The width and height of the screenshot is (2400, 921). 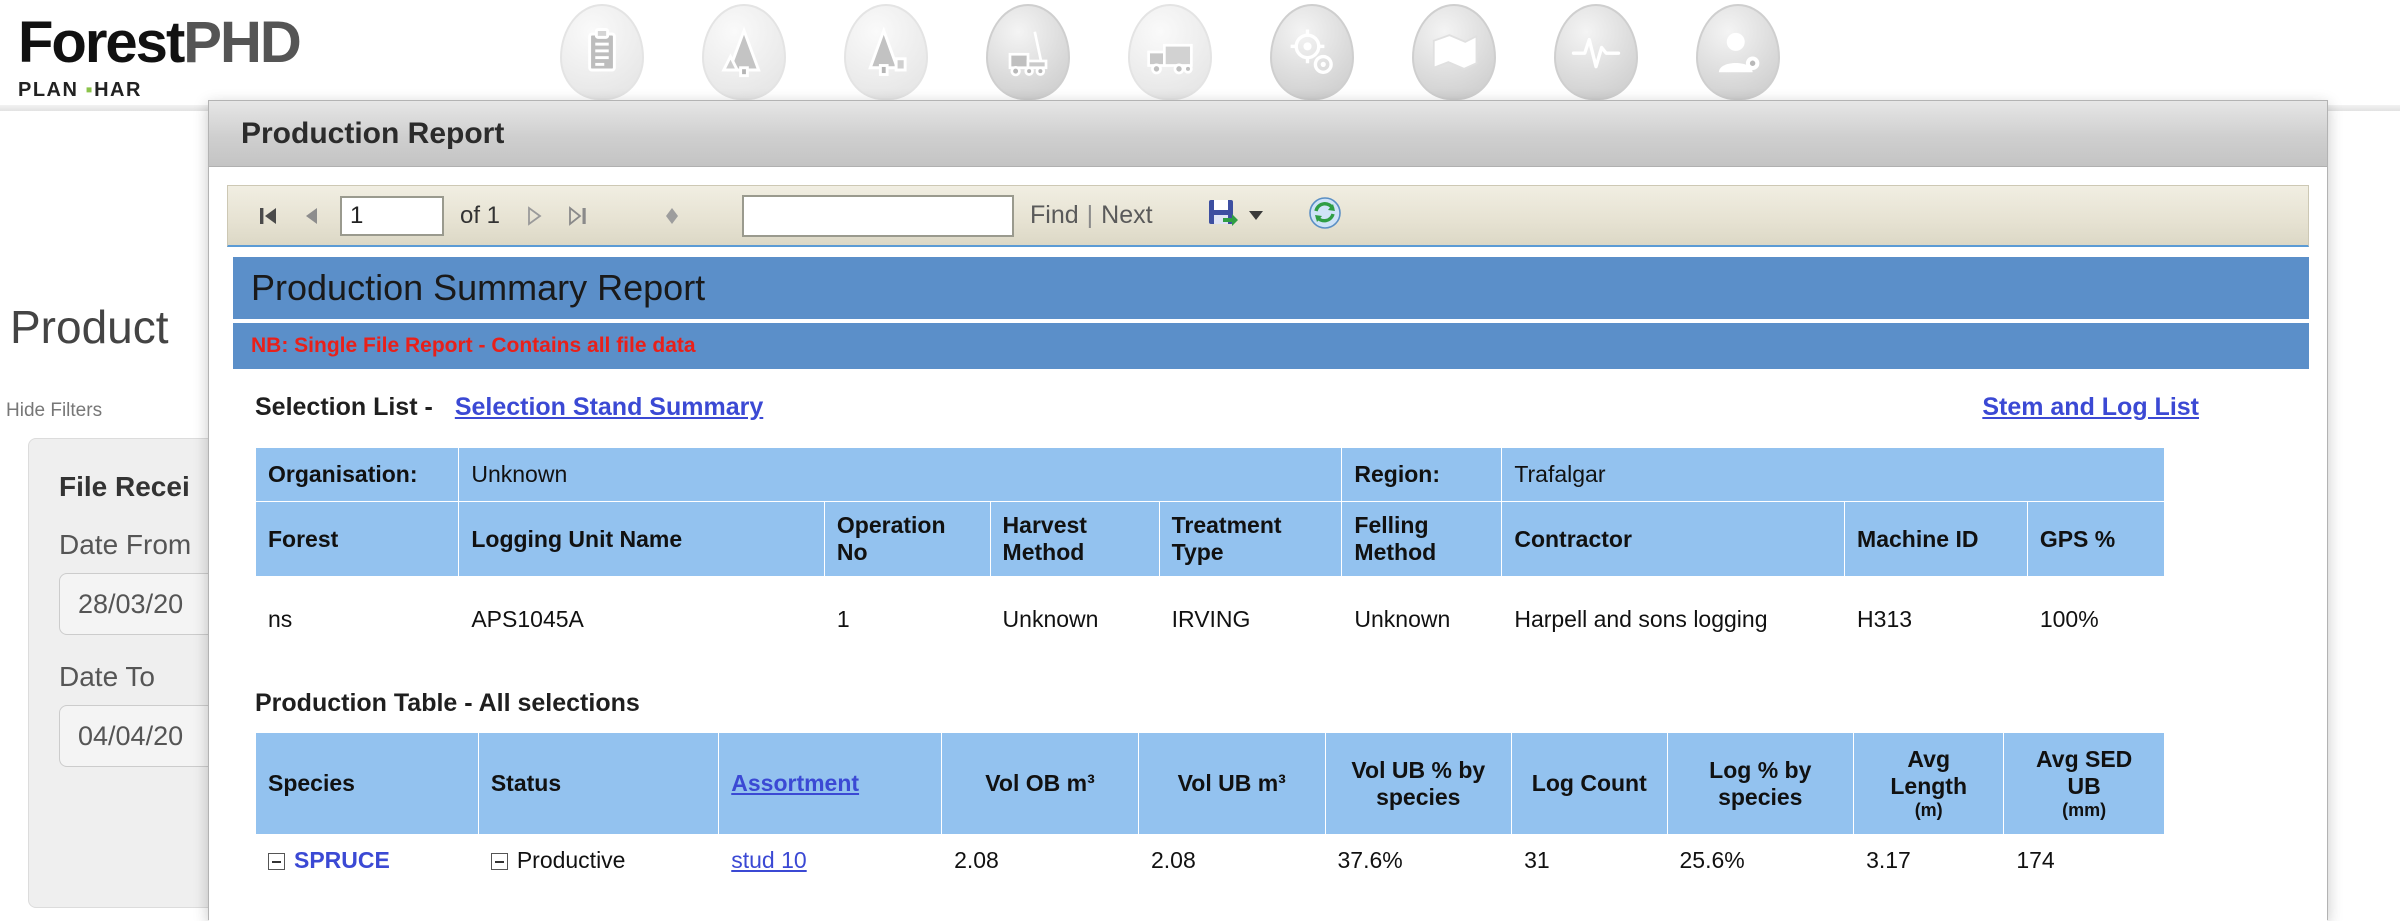 I want to click on info-meta-row: Organisation: Unknown Region: Trafalgar, so click(x=1210, y=475).